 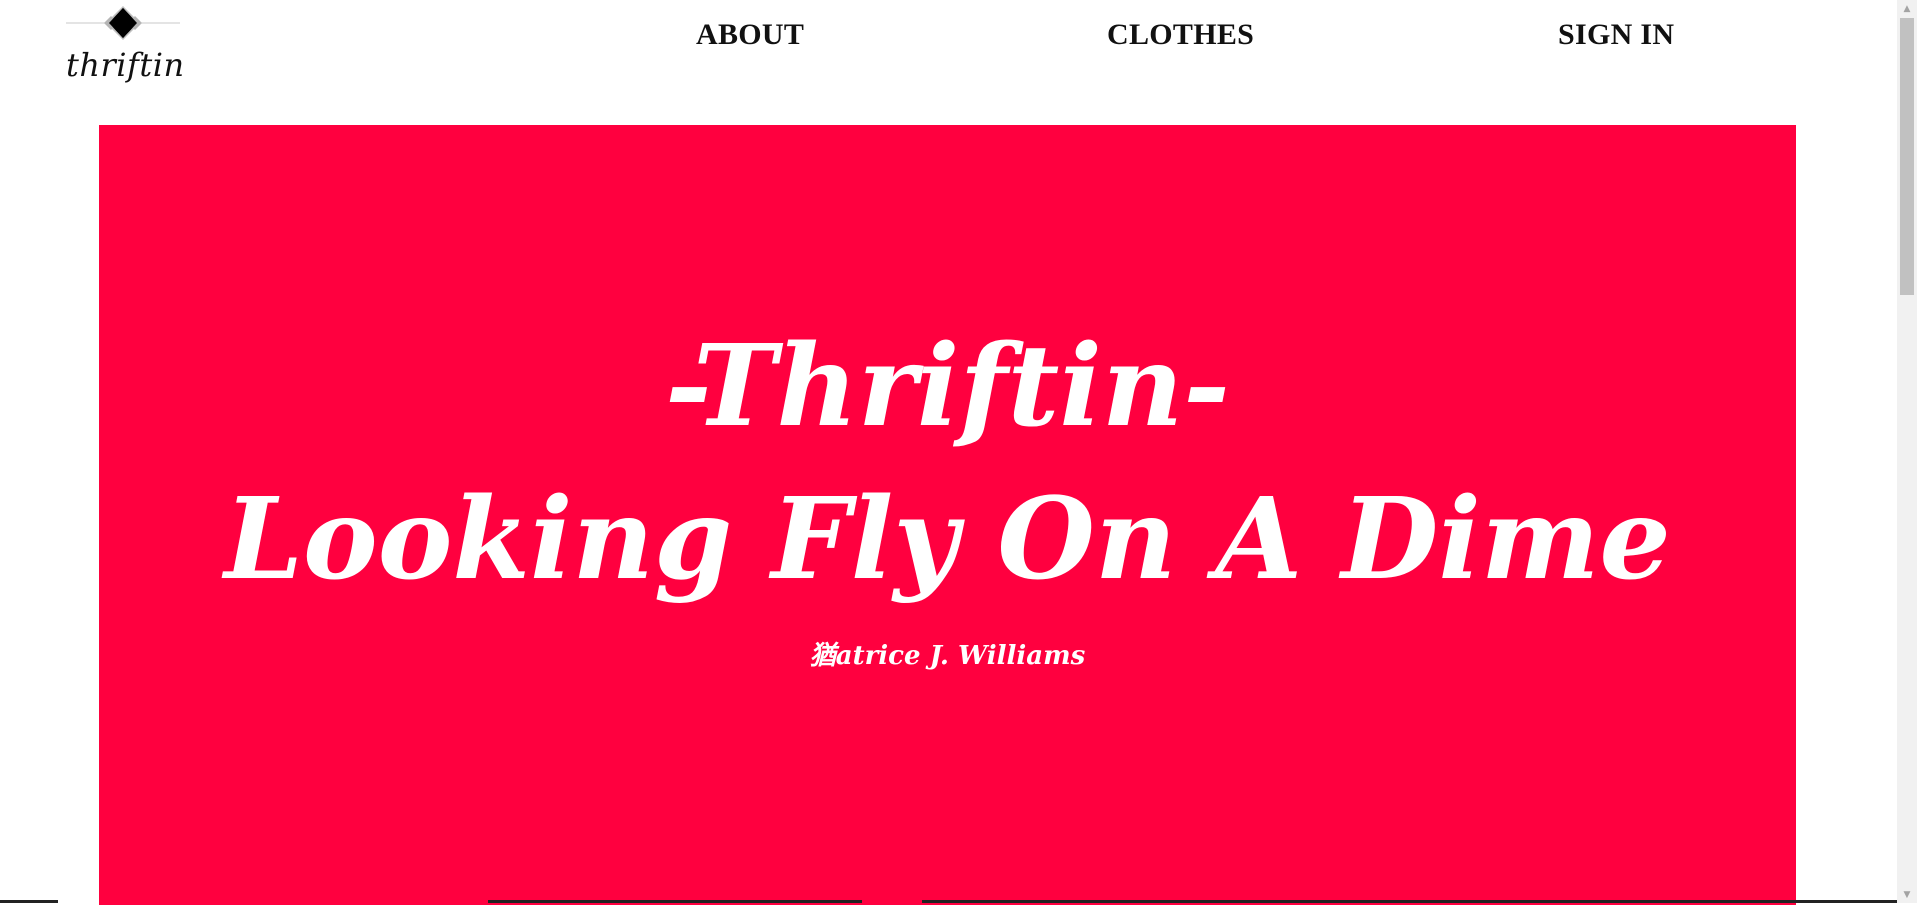 What do you see at coordinates (1907, 156) in the screenshot?
I see `scroll-thumb` at bounding box center [1907, 156].